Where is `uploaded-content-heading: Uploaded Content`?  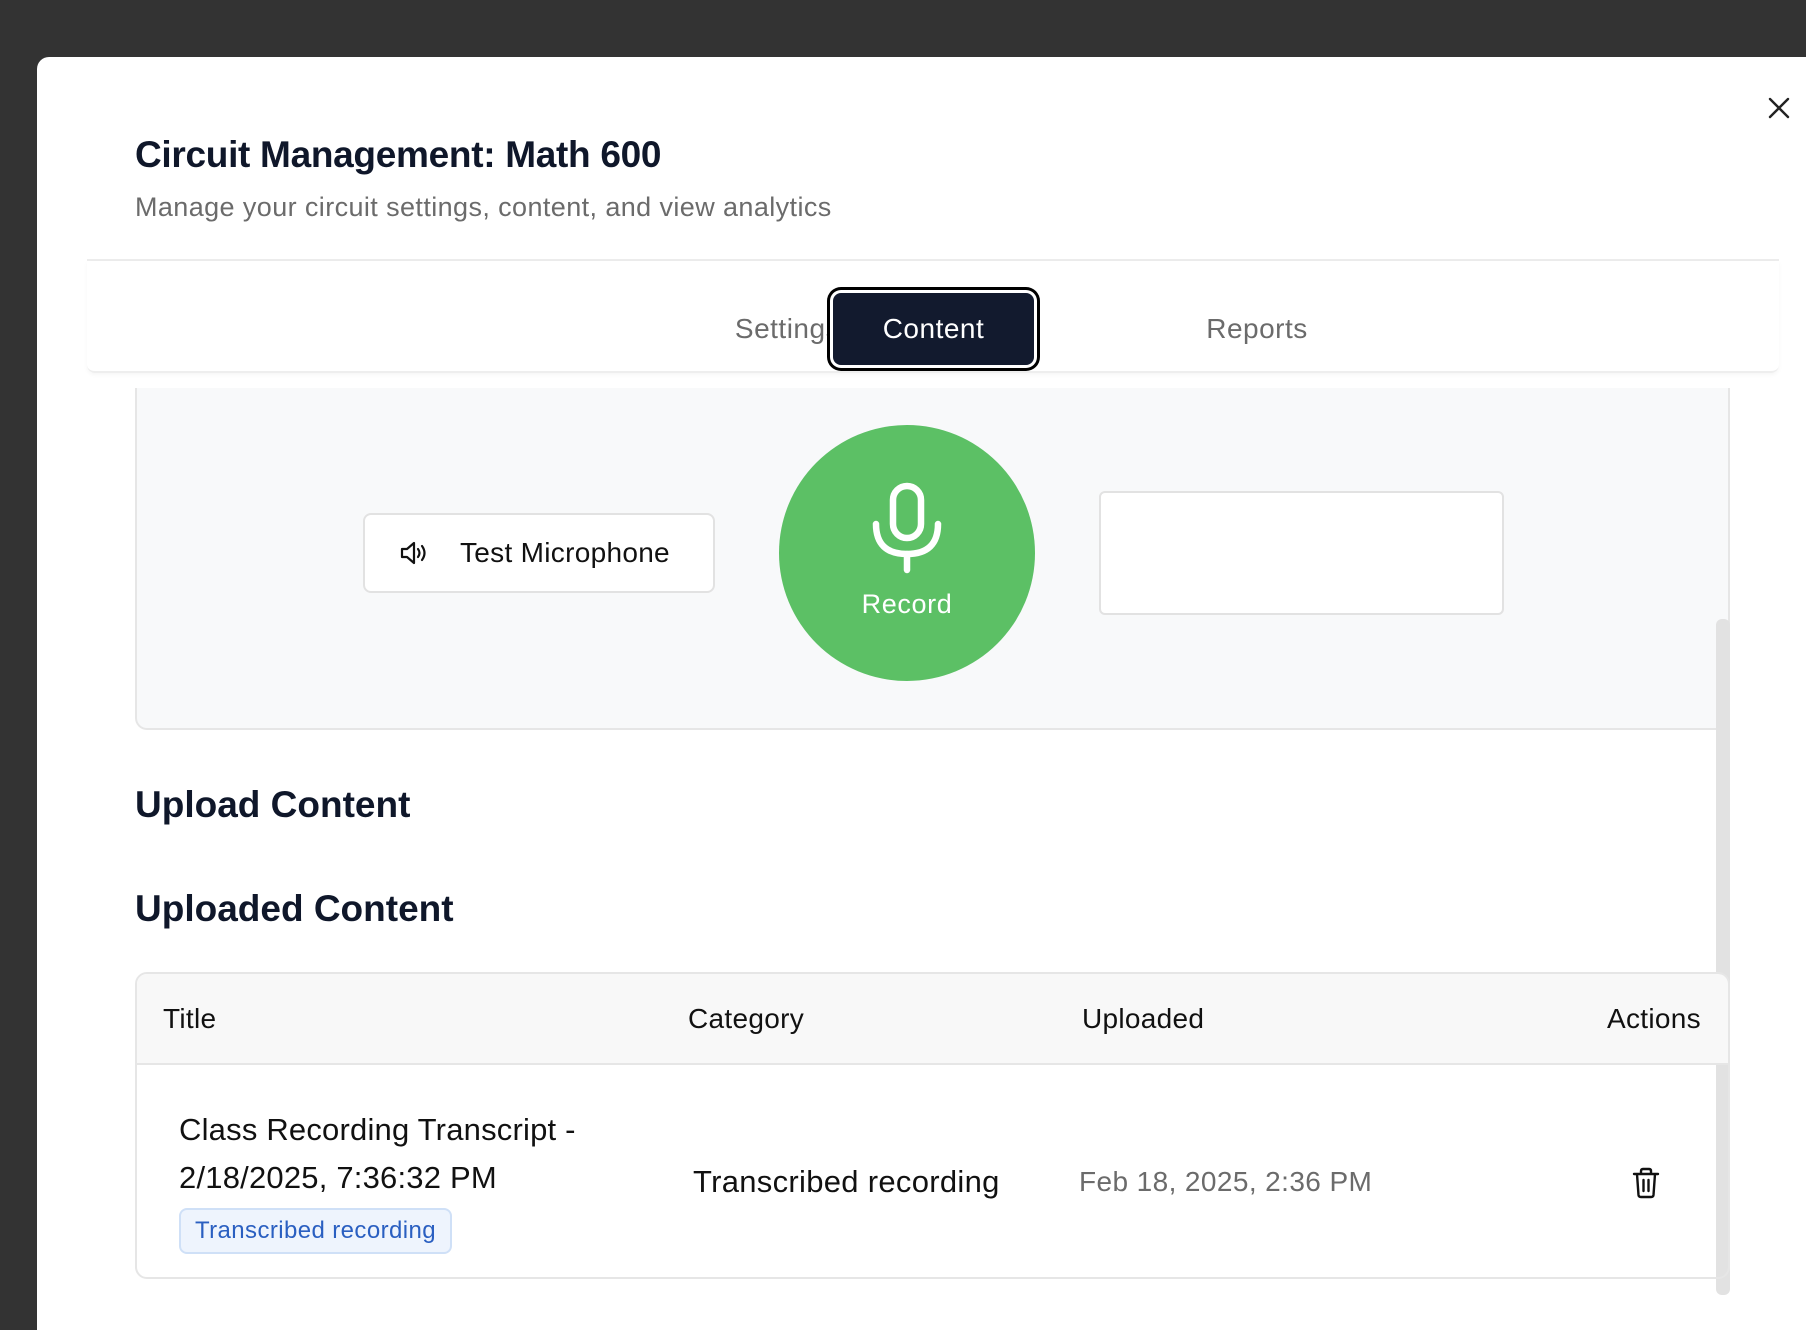
uploaded-content-heading: Uploaded Content is located at coordinates (294, 908).